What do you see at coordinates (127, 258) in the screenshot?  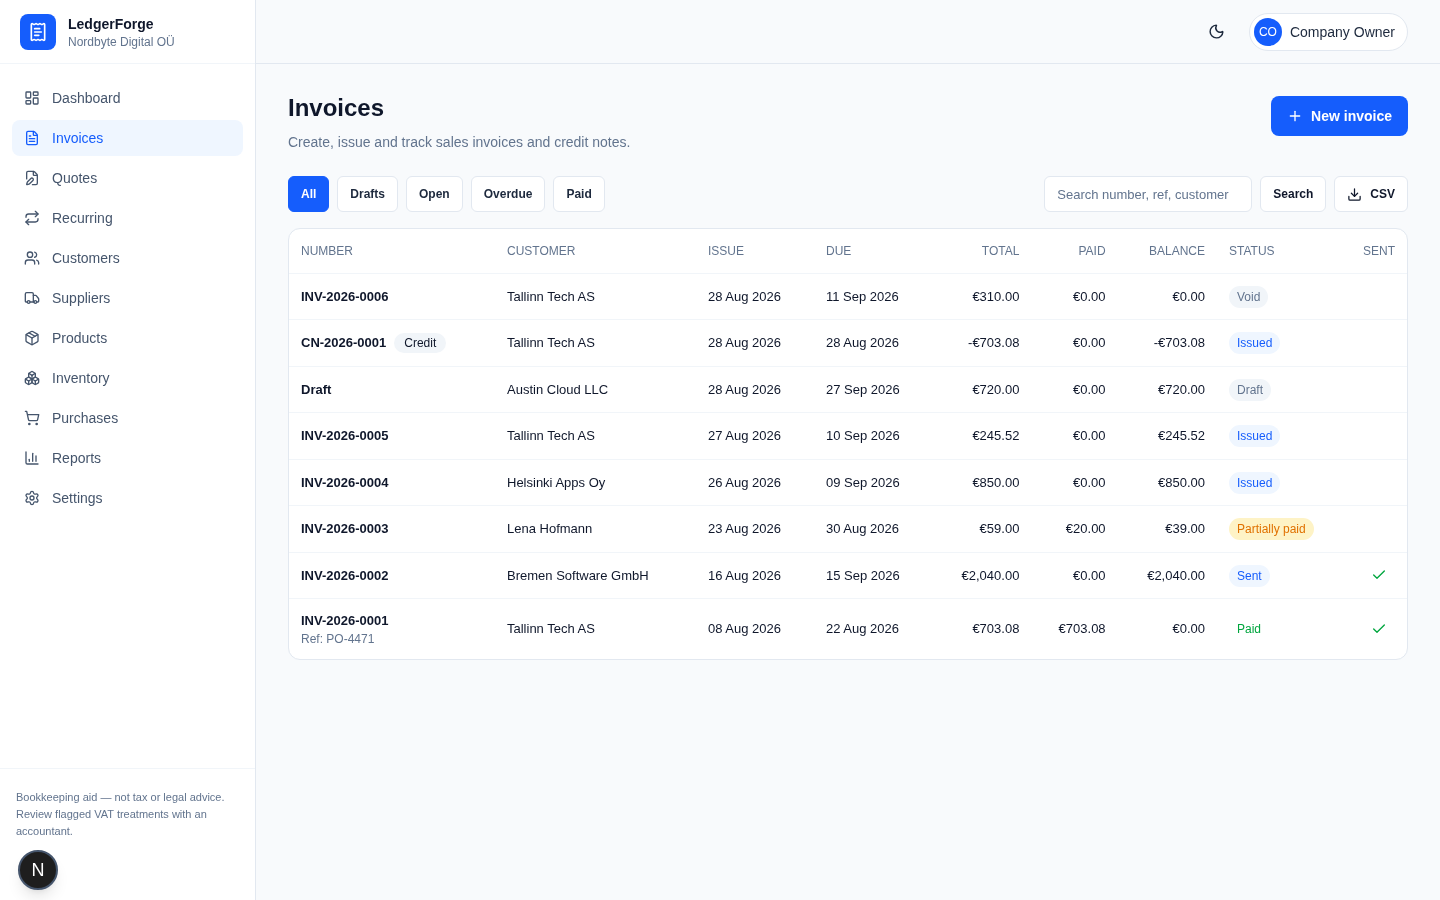 I see `sidebar-item: Customers` at bounding box center [127, 258].